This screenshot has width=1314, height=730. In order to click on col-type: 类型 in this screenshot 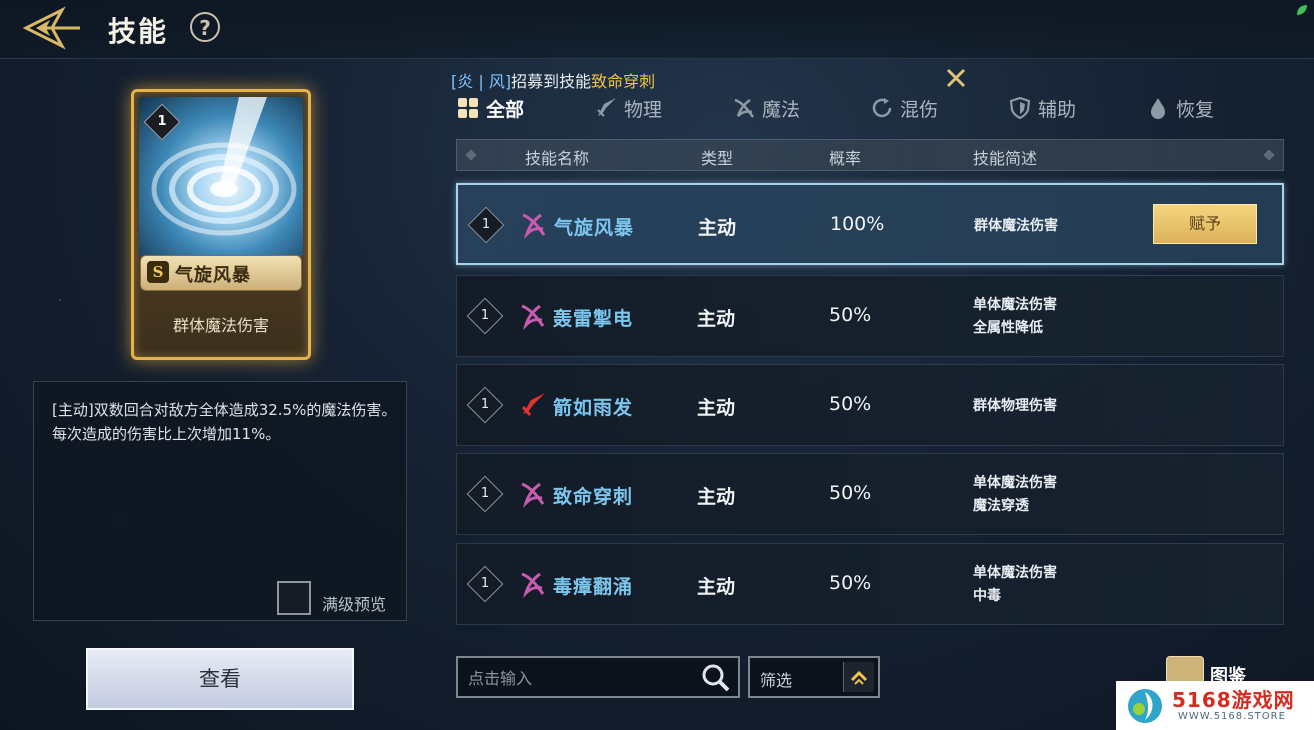, I will do `click(717, 158)`.